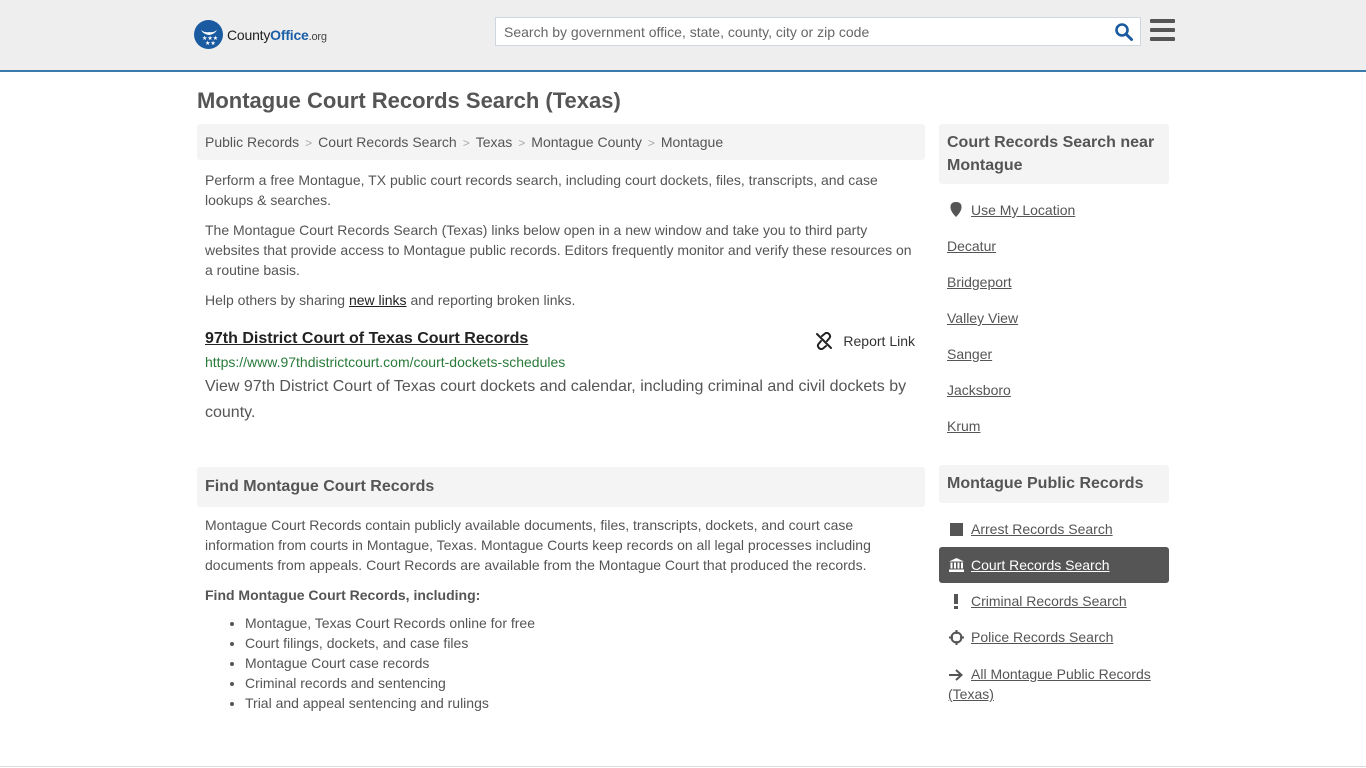 This screenshot has width=1366, height=768. What do you see at coordinates (252, 142) in the screenshot?
I see `breadcrumb-public-records: Public Records` at bounding box center [252, 142].